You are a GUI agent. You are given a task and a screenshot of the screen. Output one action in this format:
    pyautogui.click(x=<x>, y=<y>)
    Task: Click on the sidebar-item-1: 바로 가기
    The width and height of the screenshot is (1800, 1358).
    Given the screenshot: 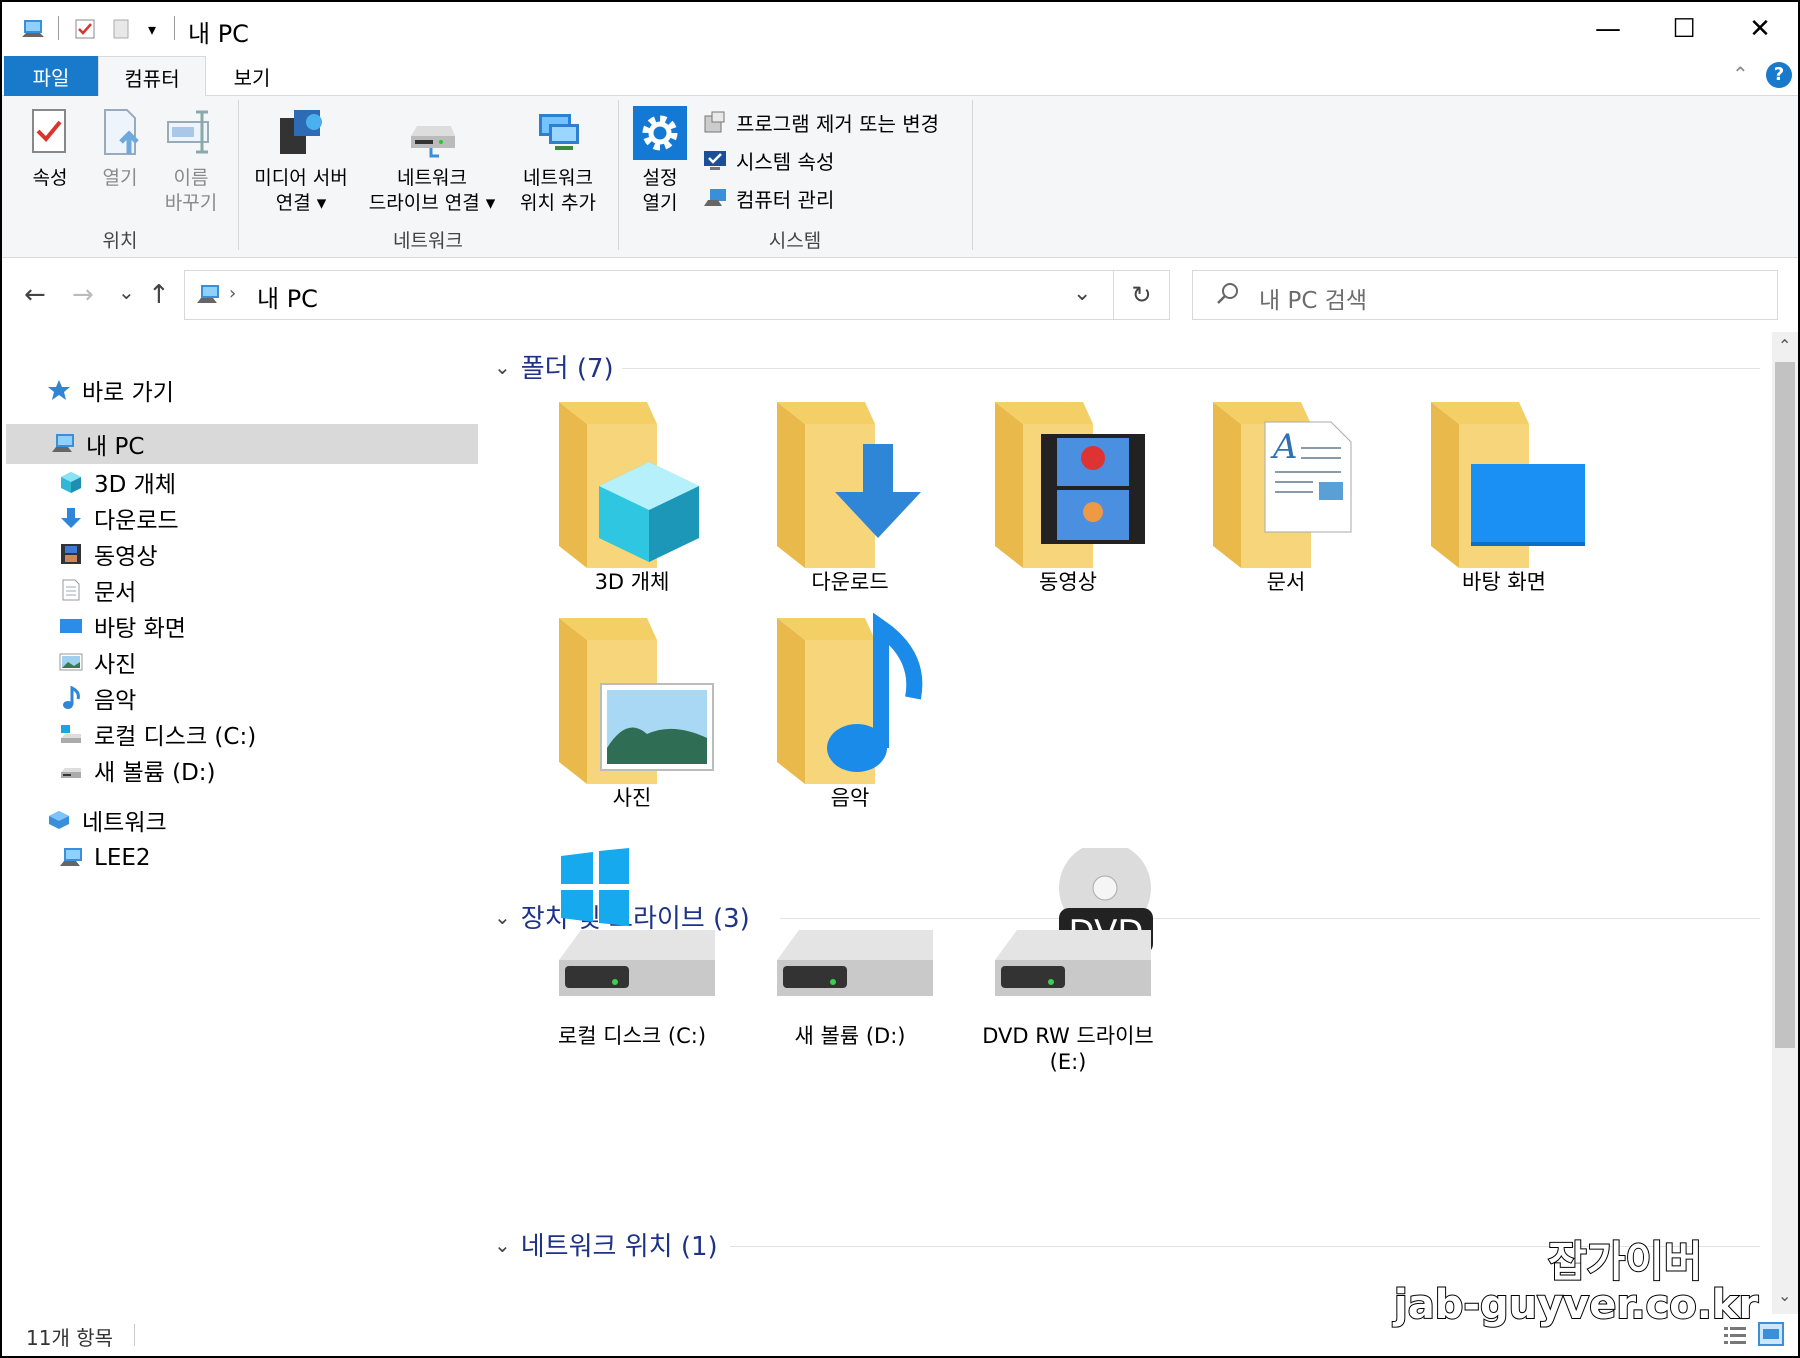 What is the action you would take?
    pyautogui.click(x=241, y=390)
    